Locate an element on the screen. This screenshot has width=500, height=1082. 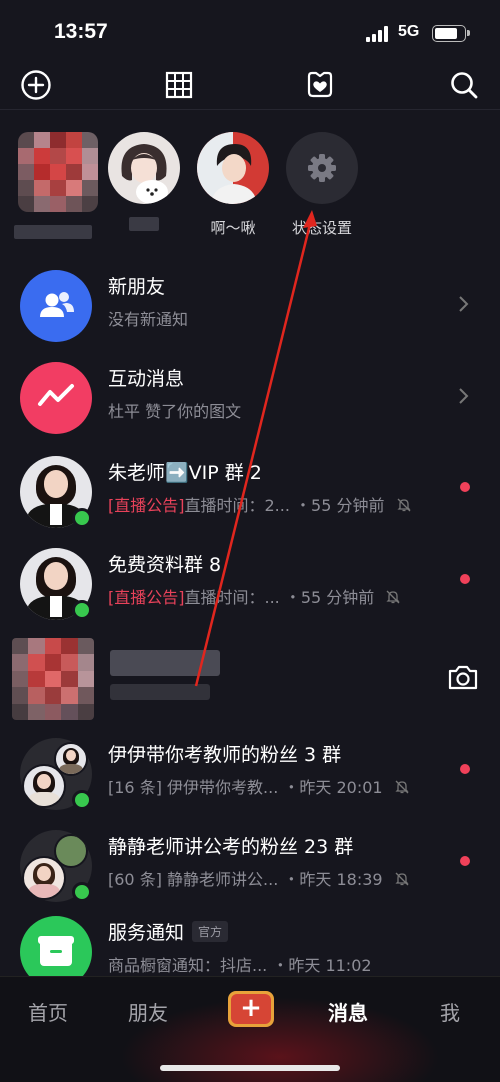
item-title: 互动消息 is located at coordinates (146, 379).